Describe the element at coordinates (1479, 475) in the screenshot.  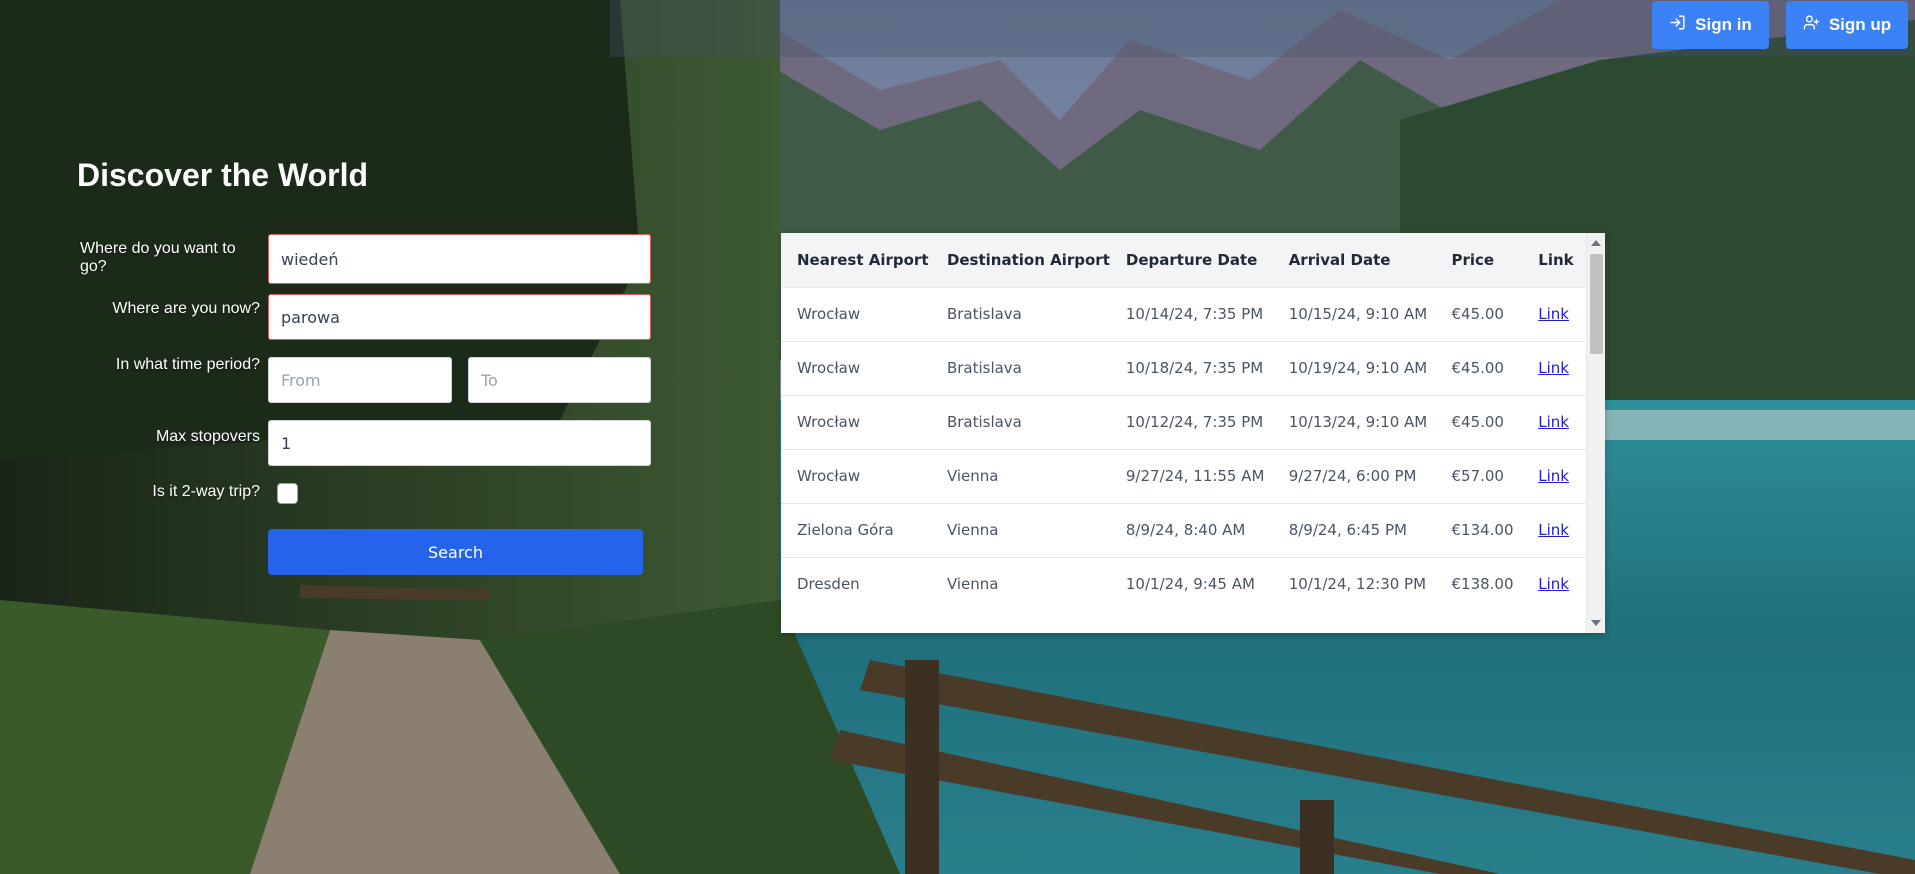
I see `price-cell: €57.00` at that location.